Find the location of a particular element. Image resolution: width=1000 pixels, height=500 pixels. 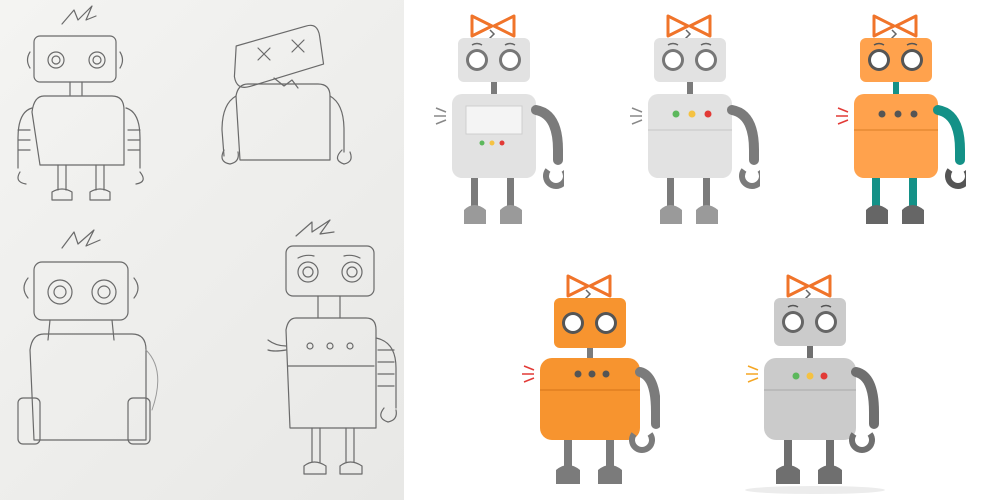

robot-gray-final is located at coordinates (810, 377).